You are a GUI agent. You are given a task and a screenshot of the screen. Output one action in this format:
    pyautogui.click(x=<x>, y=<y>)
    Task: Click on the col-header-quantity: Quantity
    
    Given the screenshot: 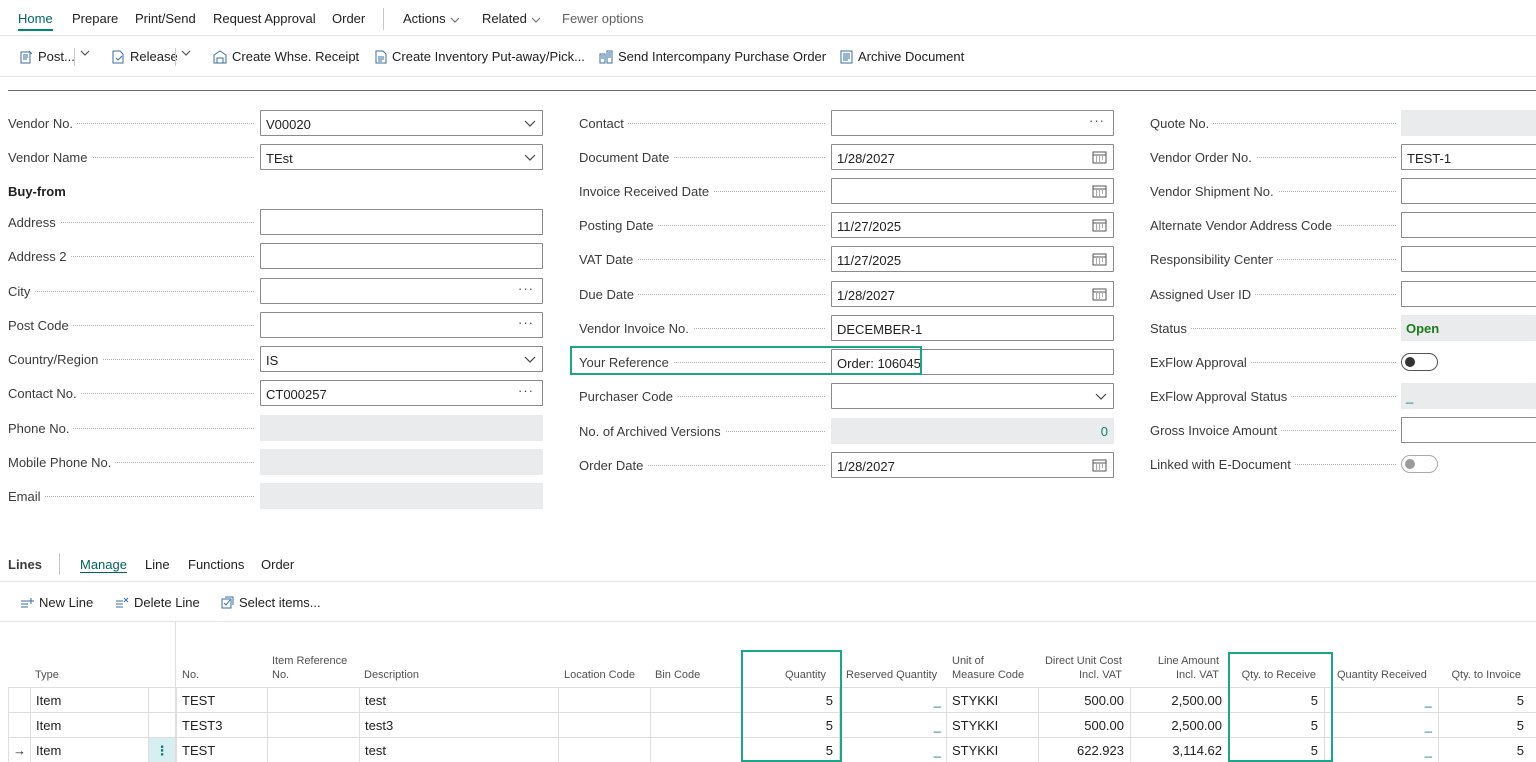 What is the action you would take?
    pyautogui.click(x=787, y=675)
    